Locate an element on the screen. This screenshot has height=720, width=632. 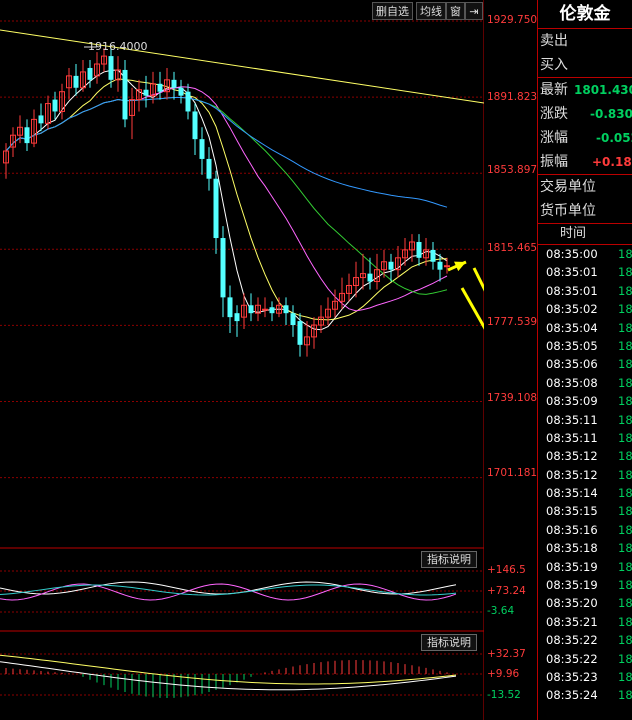
tick-row: 08:35:21 180 is located at coordinates (585, 622).